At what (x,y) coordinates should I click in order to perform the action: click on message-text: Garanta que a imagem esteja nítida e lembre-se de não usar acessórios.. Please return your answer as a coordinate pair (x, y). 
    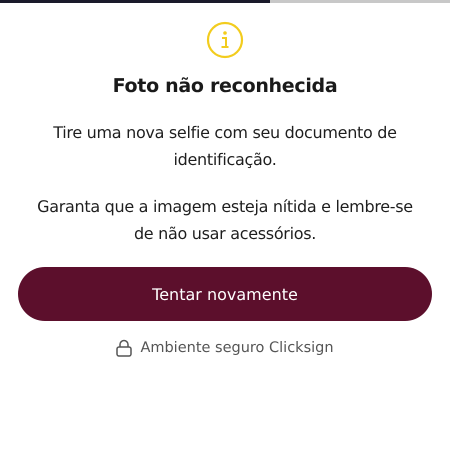
    Looking at the image, I should click on (225, 220).